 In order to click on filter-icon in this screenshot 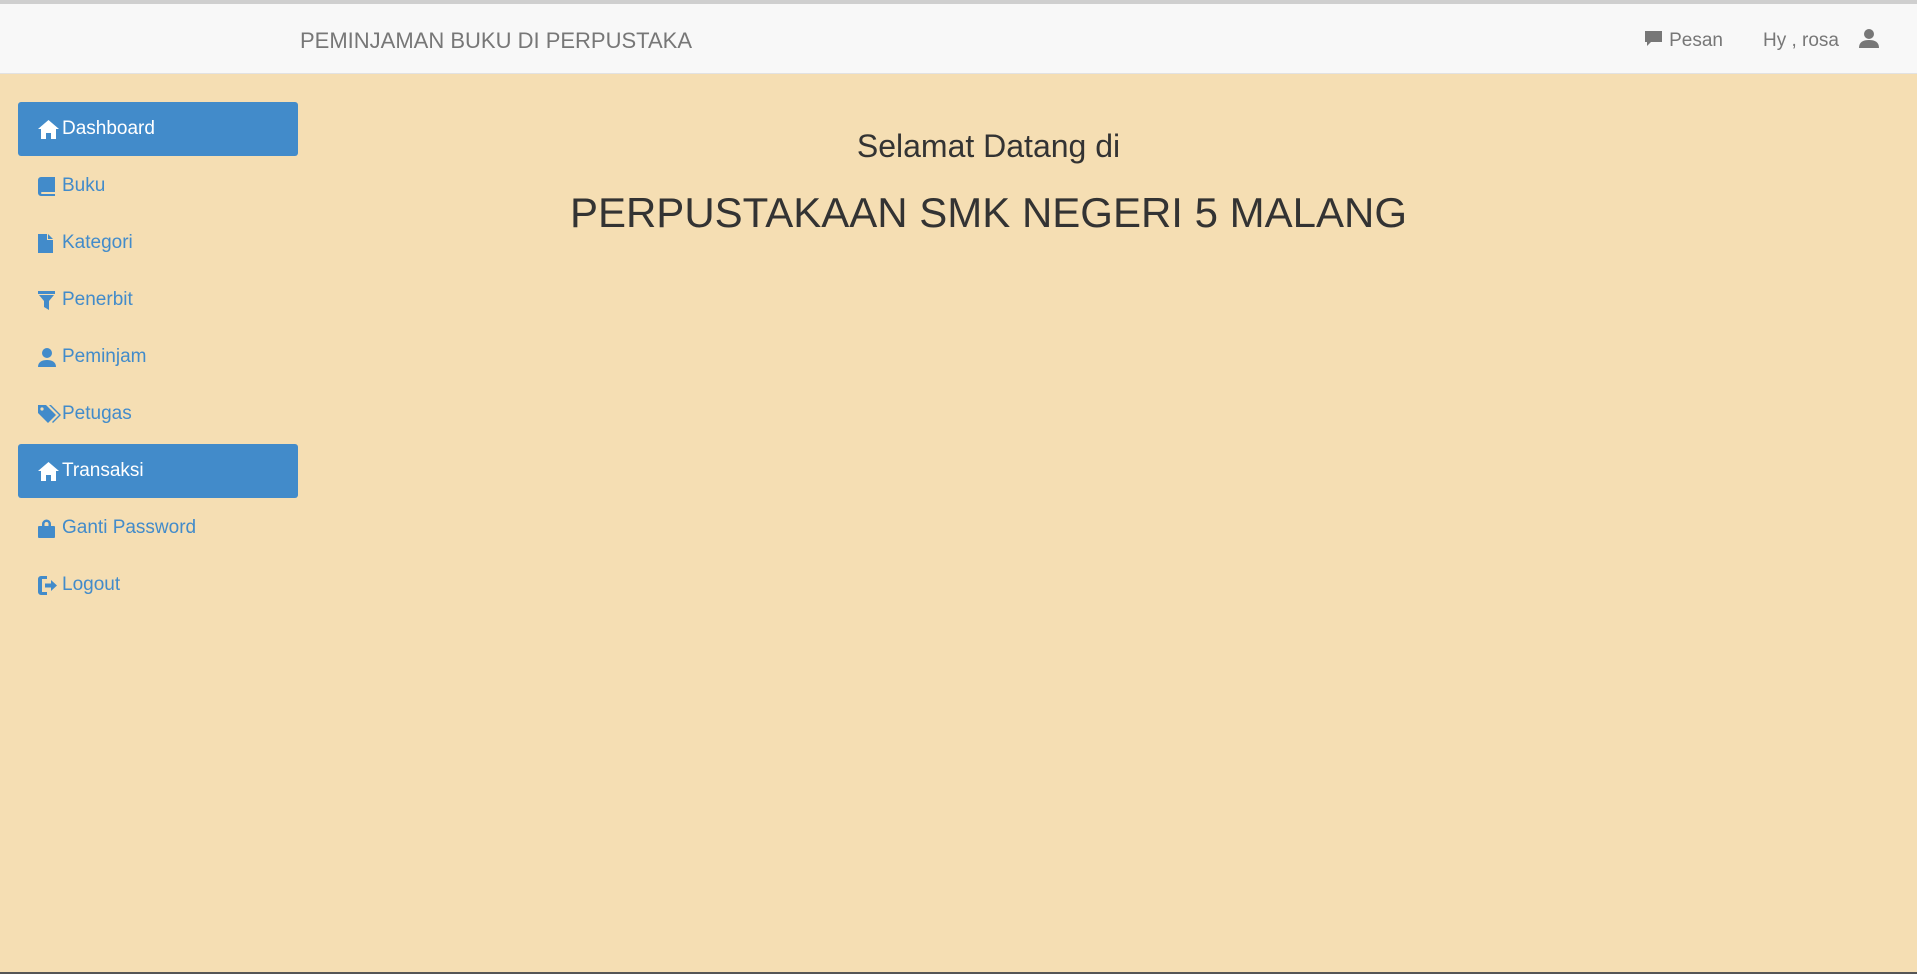, I will do `click(50, 300)`.